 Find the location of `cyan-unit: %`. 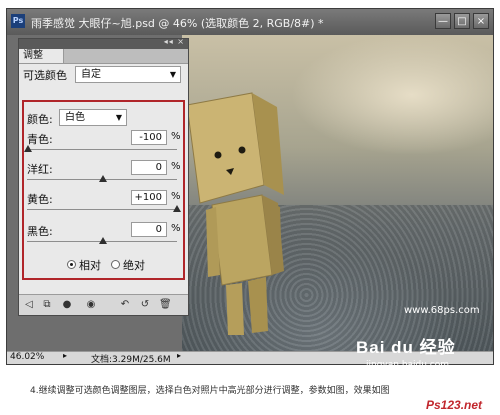

cyan-unit: % is located at coordinates (176, 136).